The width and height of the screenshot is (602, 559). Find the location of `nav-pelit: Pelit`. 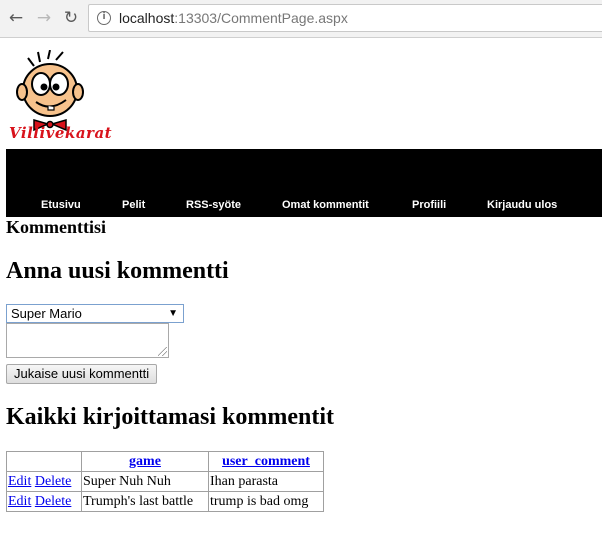

nav-pelit: Pelit is located at coordinates (133, 205).